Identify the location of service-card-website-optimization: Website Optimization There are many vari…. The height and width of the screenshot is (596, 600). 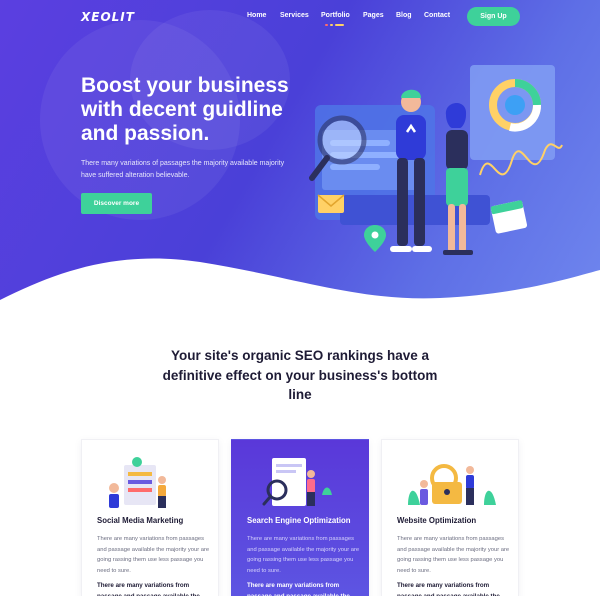
(450, 517).